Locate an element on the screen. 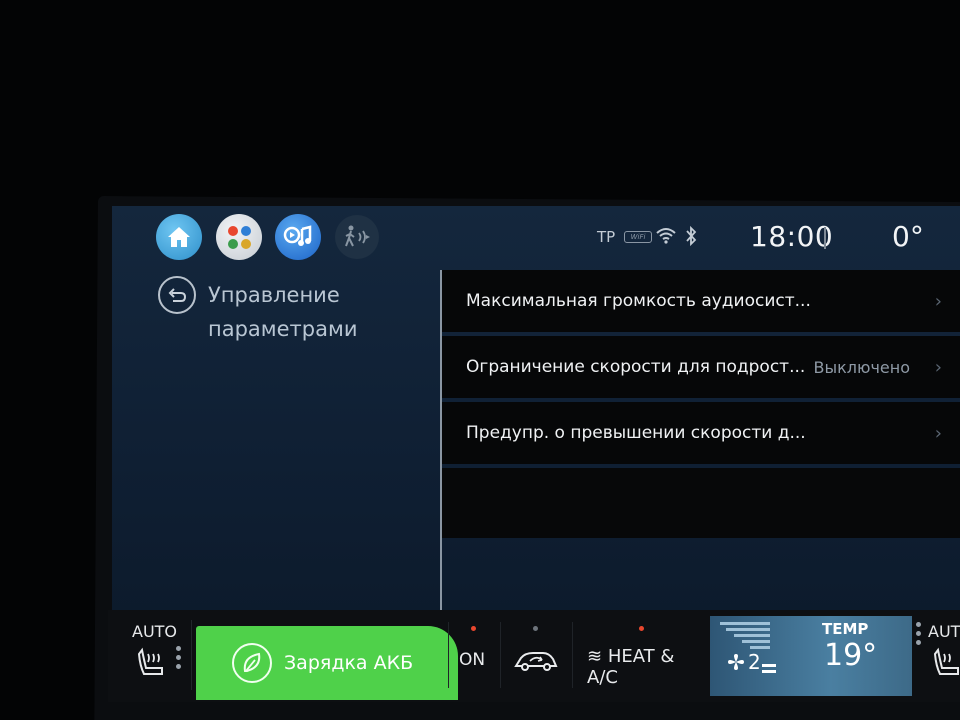  back-button is located at coordinates (177, 295).